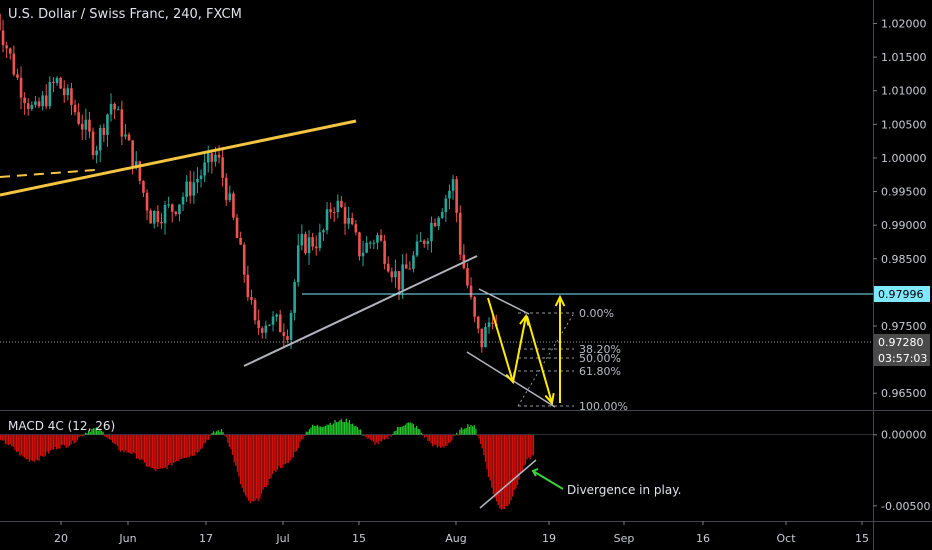 The height and width of the screenshot is (550, 932). Describe the element at coordinates (901, 294) in the screenshot. I see `level-price-tag: 0.97996` at that location.